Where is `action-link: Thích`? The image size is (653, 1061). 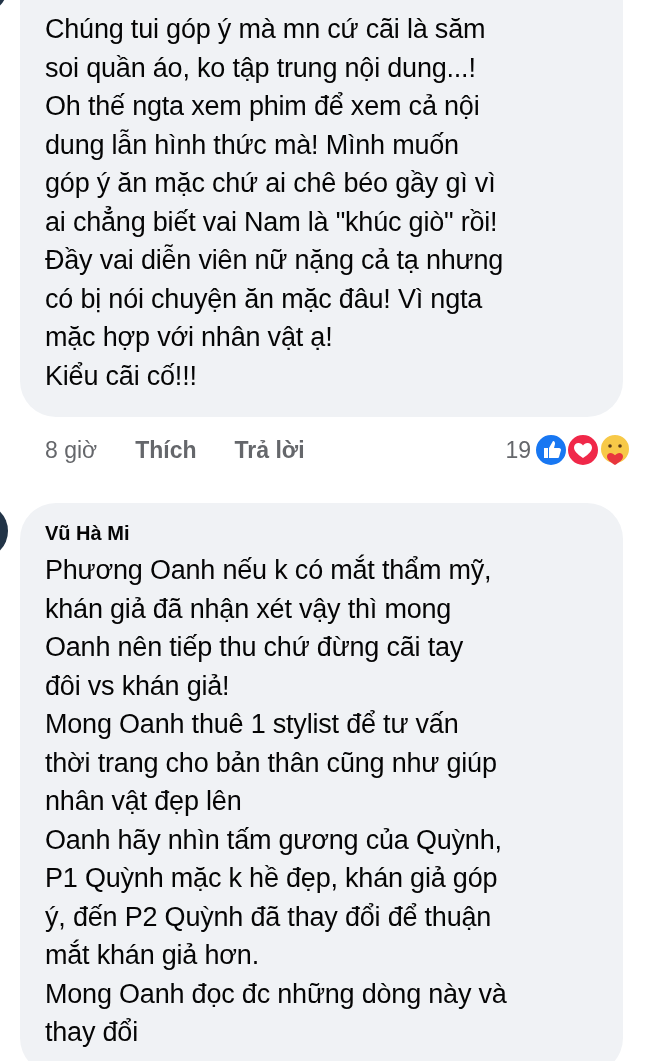 action-link: Thích is located at coordinates (166, 450).